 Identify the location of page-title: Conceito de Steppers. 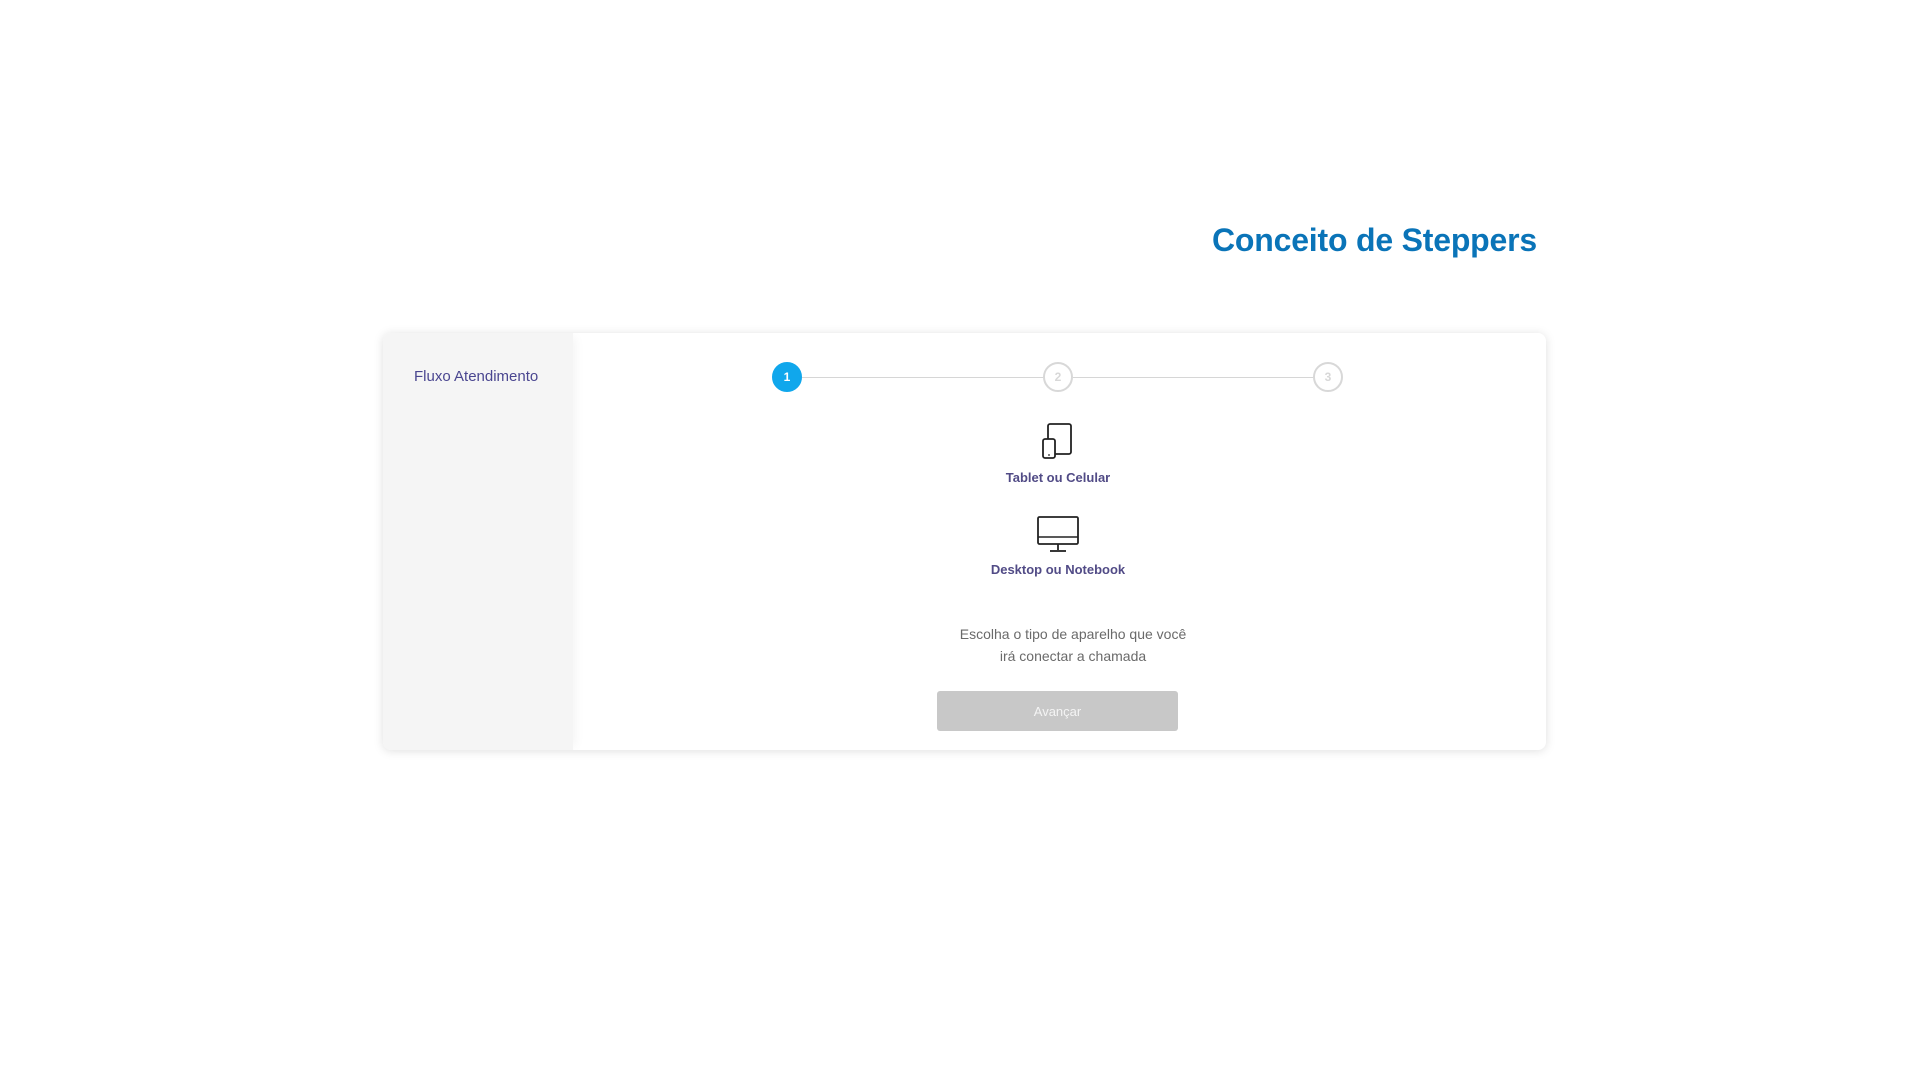
(1374, 240).